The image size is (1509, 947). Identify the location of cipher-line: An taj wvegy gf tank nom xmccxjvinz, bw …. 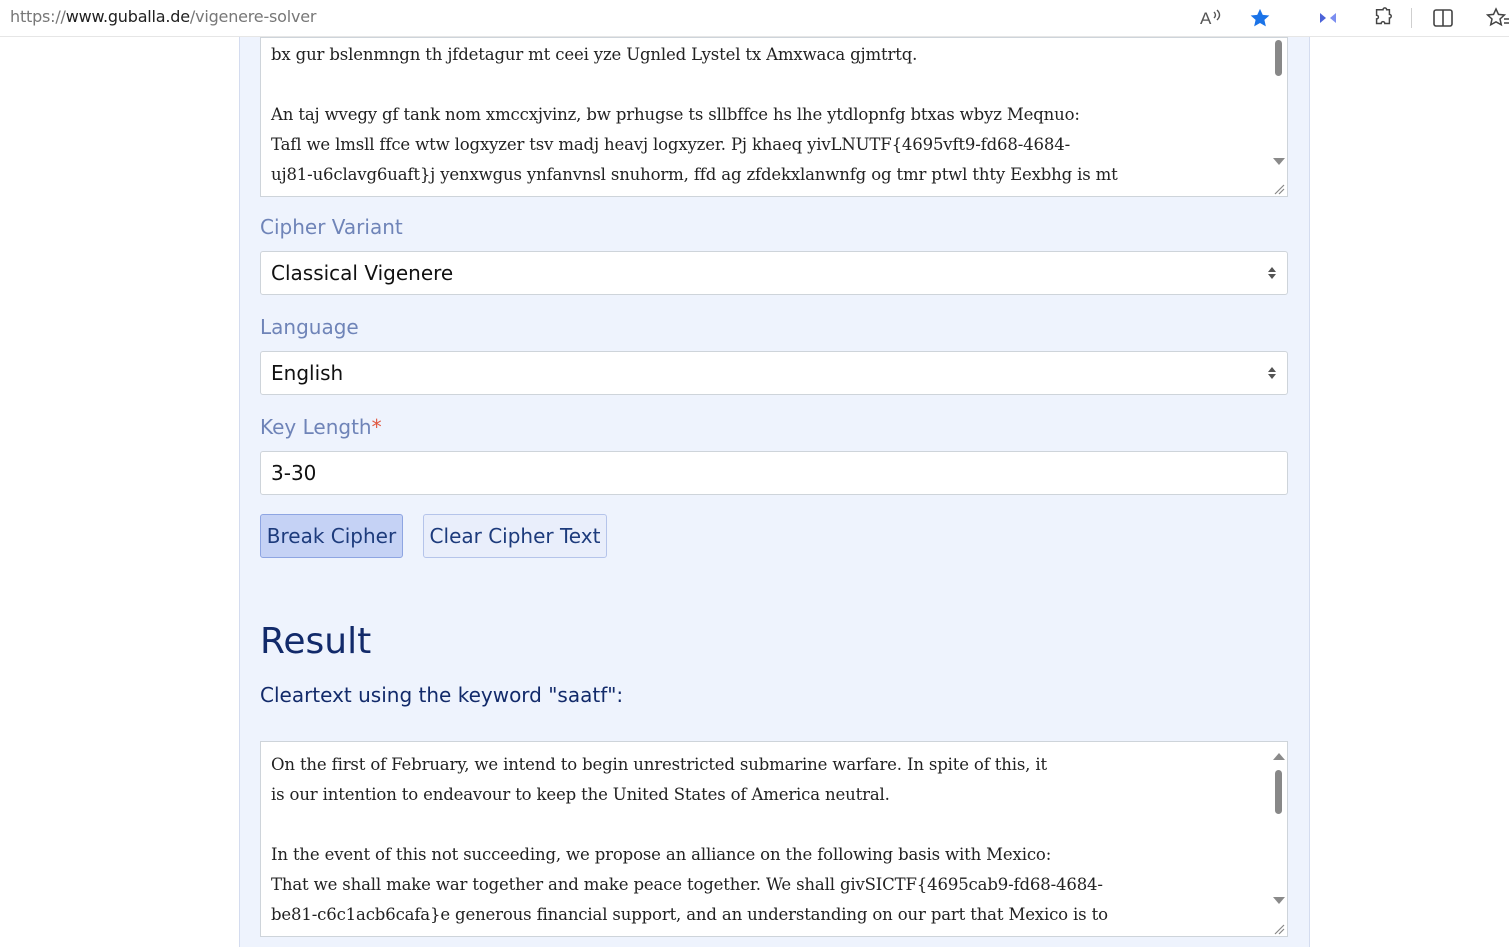
(675, 114).